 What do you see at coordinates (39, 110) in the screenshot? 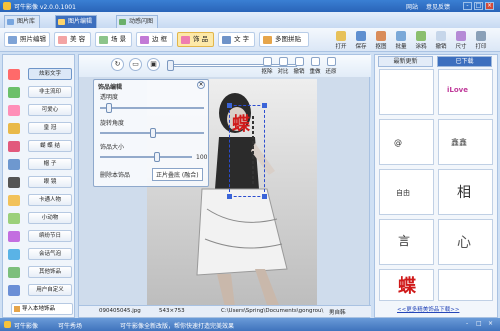
I see `category-heart: 可爱心` at bounding box center [39, 110].